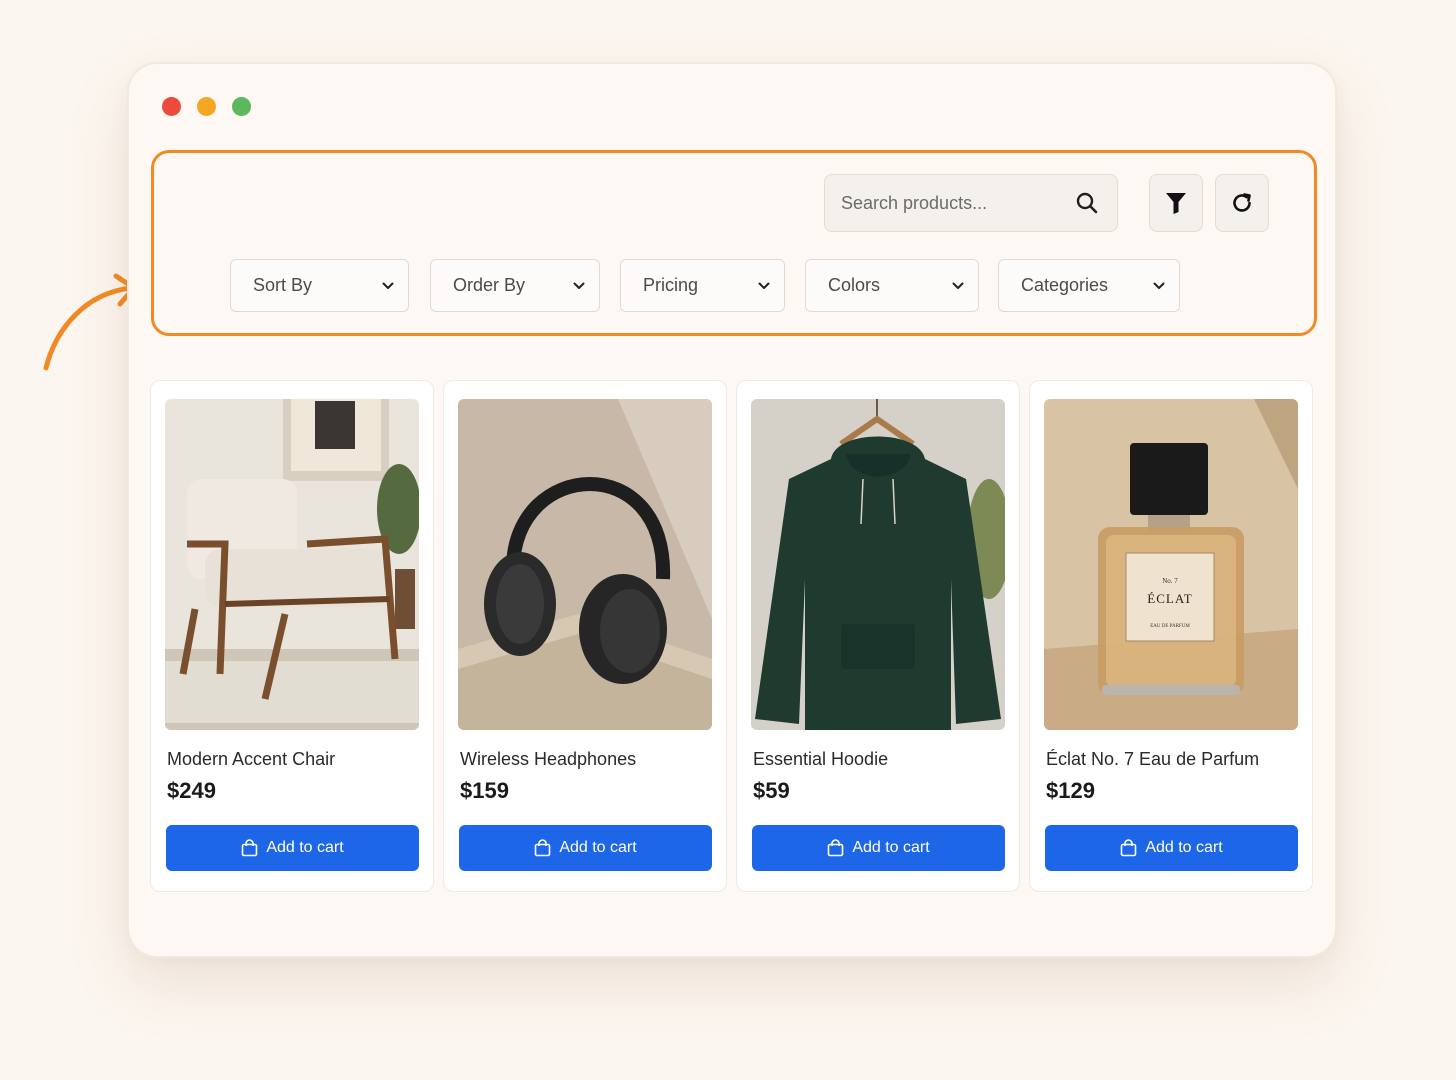  What do you see at coordinates (319, 285) in the screenshot?
I see `sort-by-dropdown: Sort By` at bounding box center [319, 285].